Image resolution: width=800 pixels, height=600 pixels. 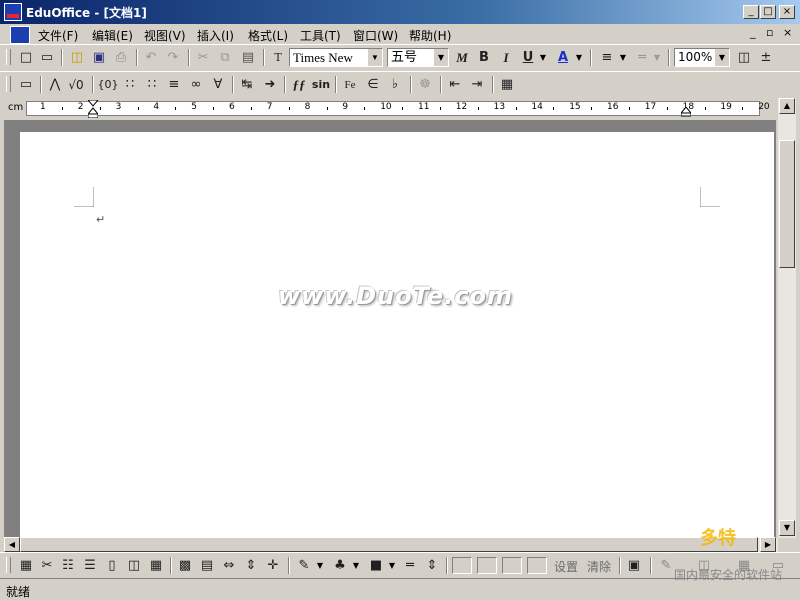 What do you see at coordinates (215, 35) in the screenshot?
I see `menu-insert: 插入(I)` at bounding box center [215, 35].